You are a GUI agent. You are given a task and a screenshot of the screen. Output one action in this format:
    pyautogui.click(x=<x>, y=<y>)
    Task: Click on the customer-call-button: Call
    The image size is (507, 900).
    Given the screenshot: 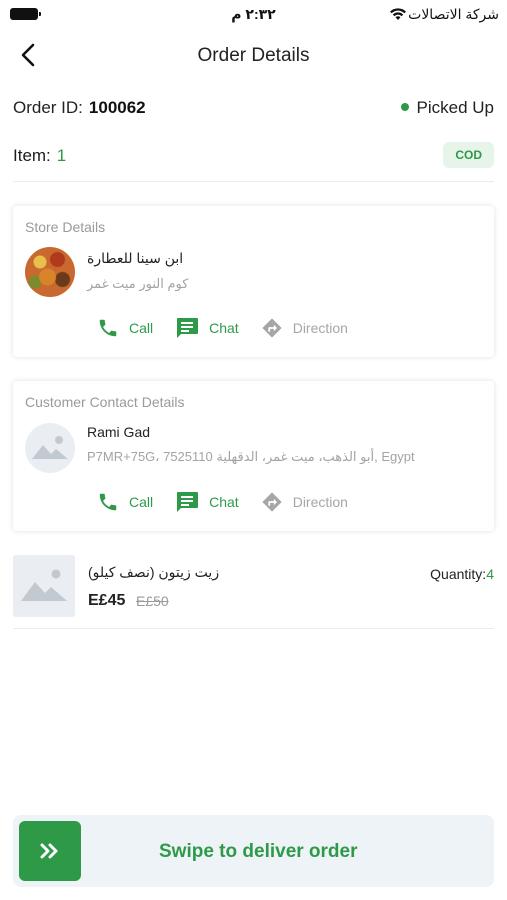 What is the action you would take?
    pyautogui.click(x=125, y=502)
    